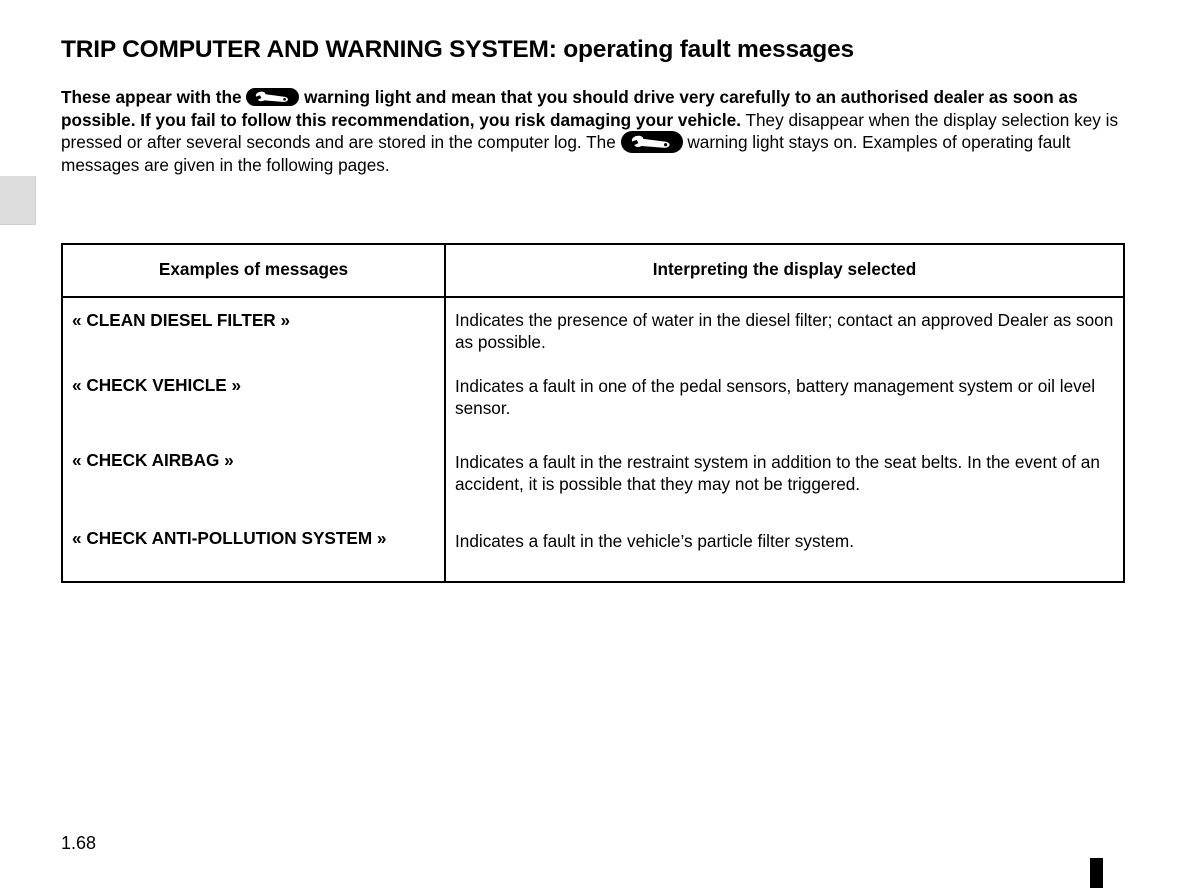 The image size is (1200, 888). Describe the element at coordinates (181, 320) in the screenshot. I see `table-row: « CLEAN DIESEL FILTER »` at that location.